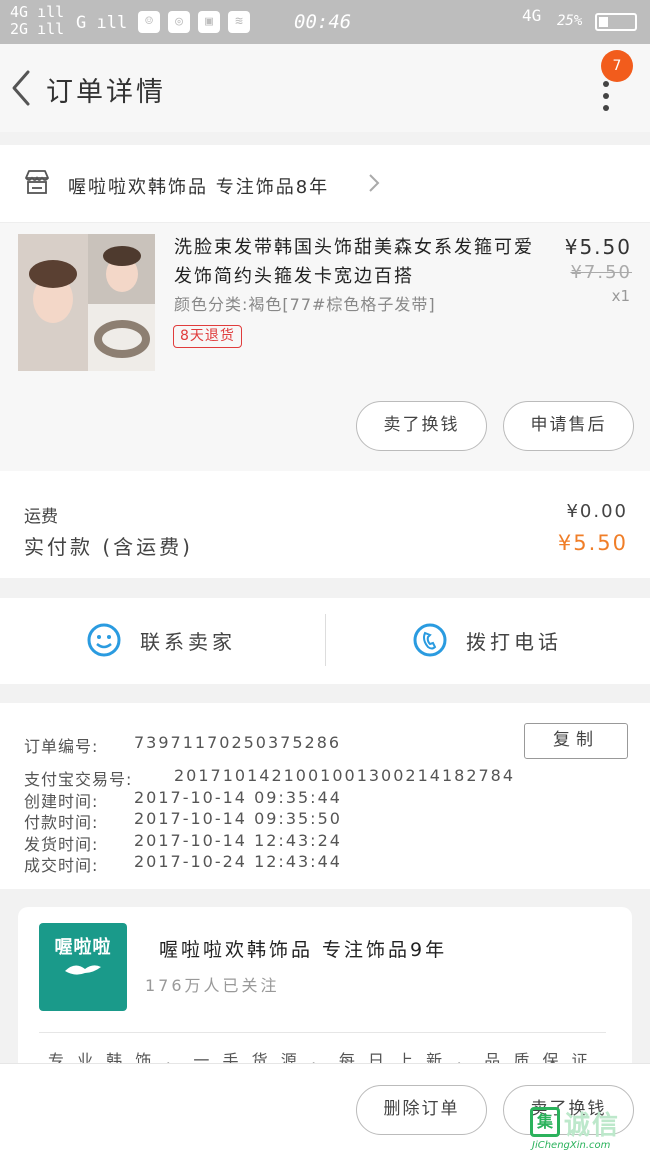  Describe the element at coordinates (597, 511) in the screenshot. I see `shipping-value: ¥0.00` at that location.